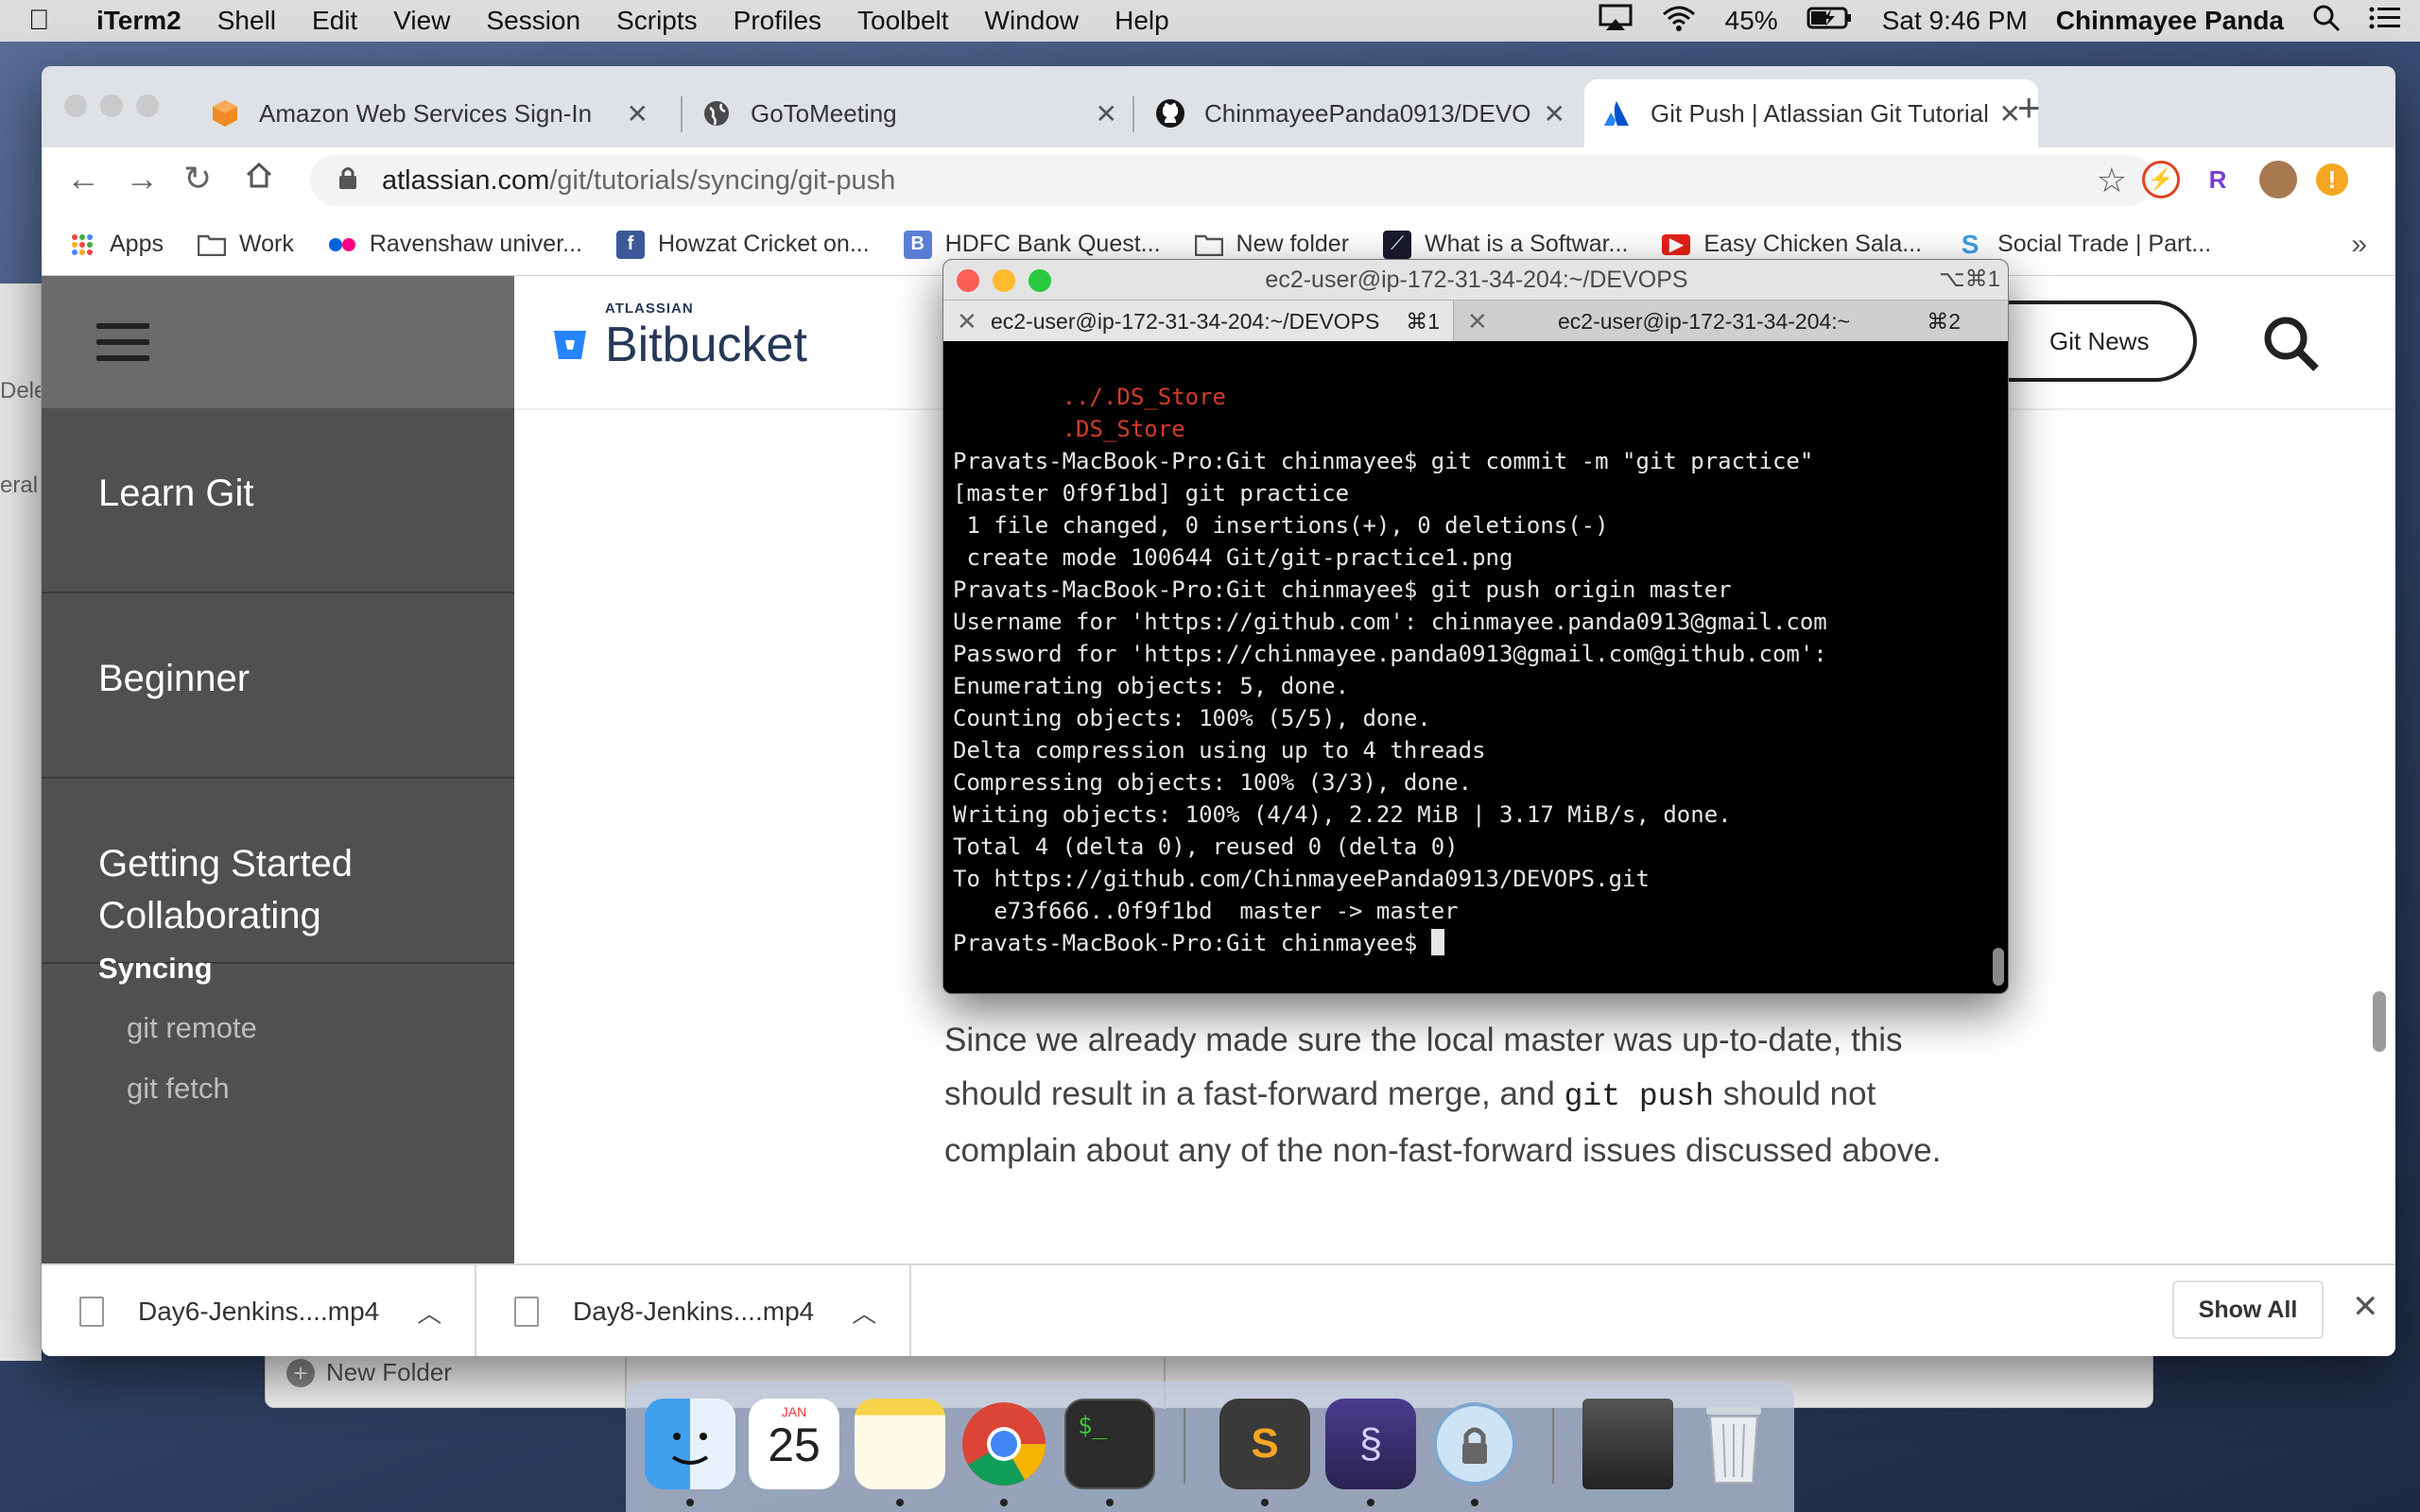 This screenshot has width=2420, height=1512. I want to click on show-all-downloads-button: Show All, so click(2248, 1309).